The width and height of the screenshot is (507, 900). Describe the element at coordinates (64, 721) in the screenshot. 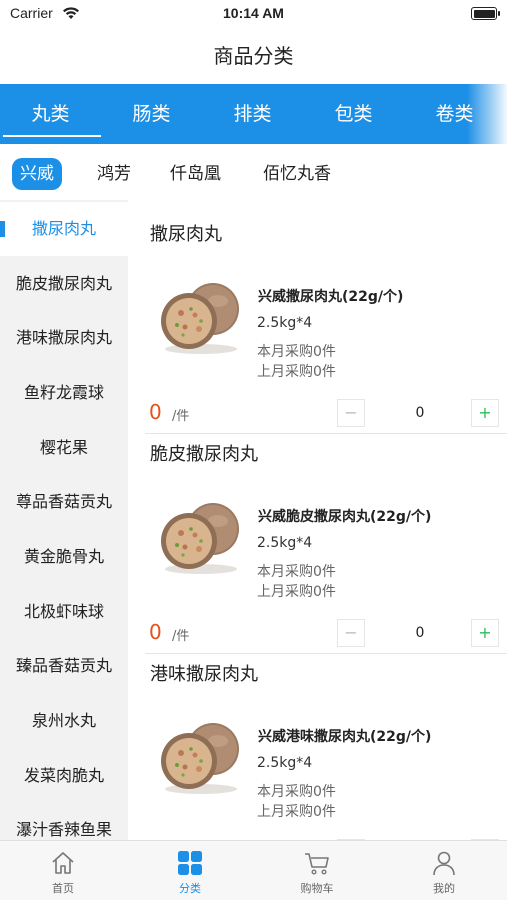

I see `sidebar-item-10: 泉州水丸` at that location.